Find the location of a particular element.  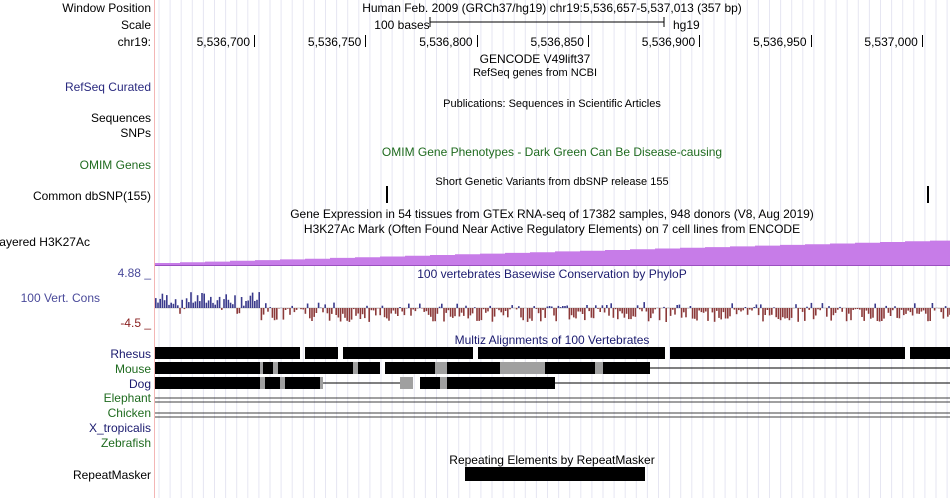

dbsnp-track-label: Common dbSNP(155) is located at coordinates (92, 196).